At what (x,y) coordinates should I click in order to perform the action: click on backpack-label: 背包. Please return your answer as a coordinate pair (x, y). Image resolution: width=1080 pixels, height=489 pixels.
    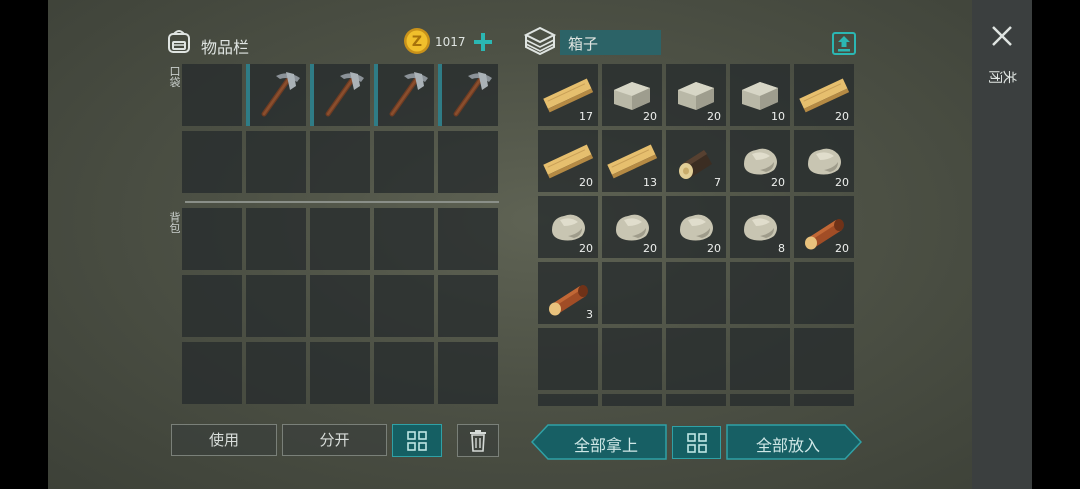
    Looking at the image, I should click on (175, 223).